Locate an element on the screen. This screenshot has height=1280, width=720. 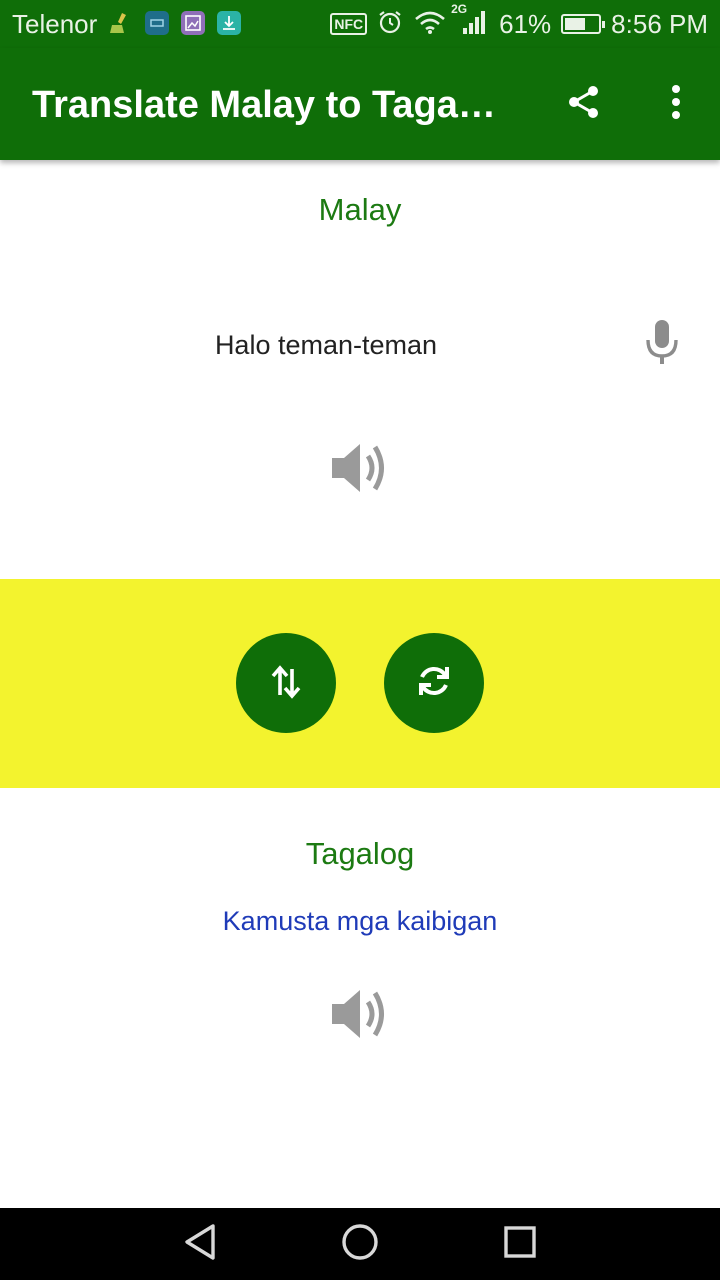
target-speak-button is located at coordinates (360, 1016).